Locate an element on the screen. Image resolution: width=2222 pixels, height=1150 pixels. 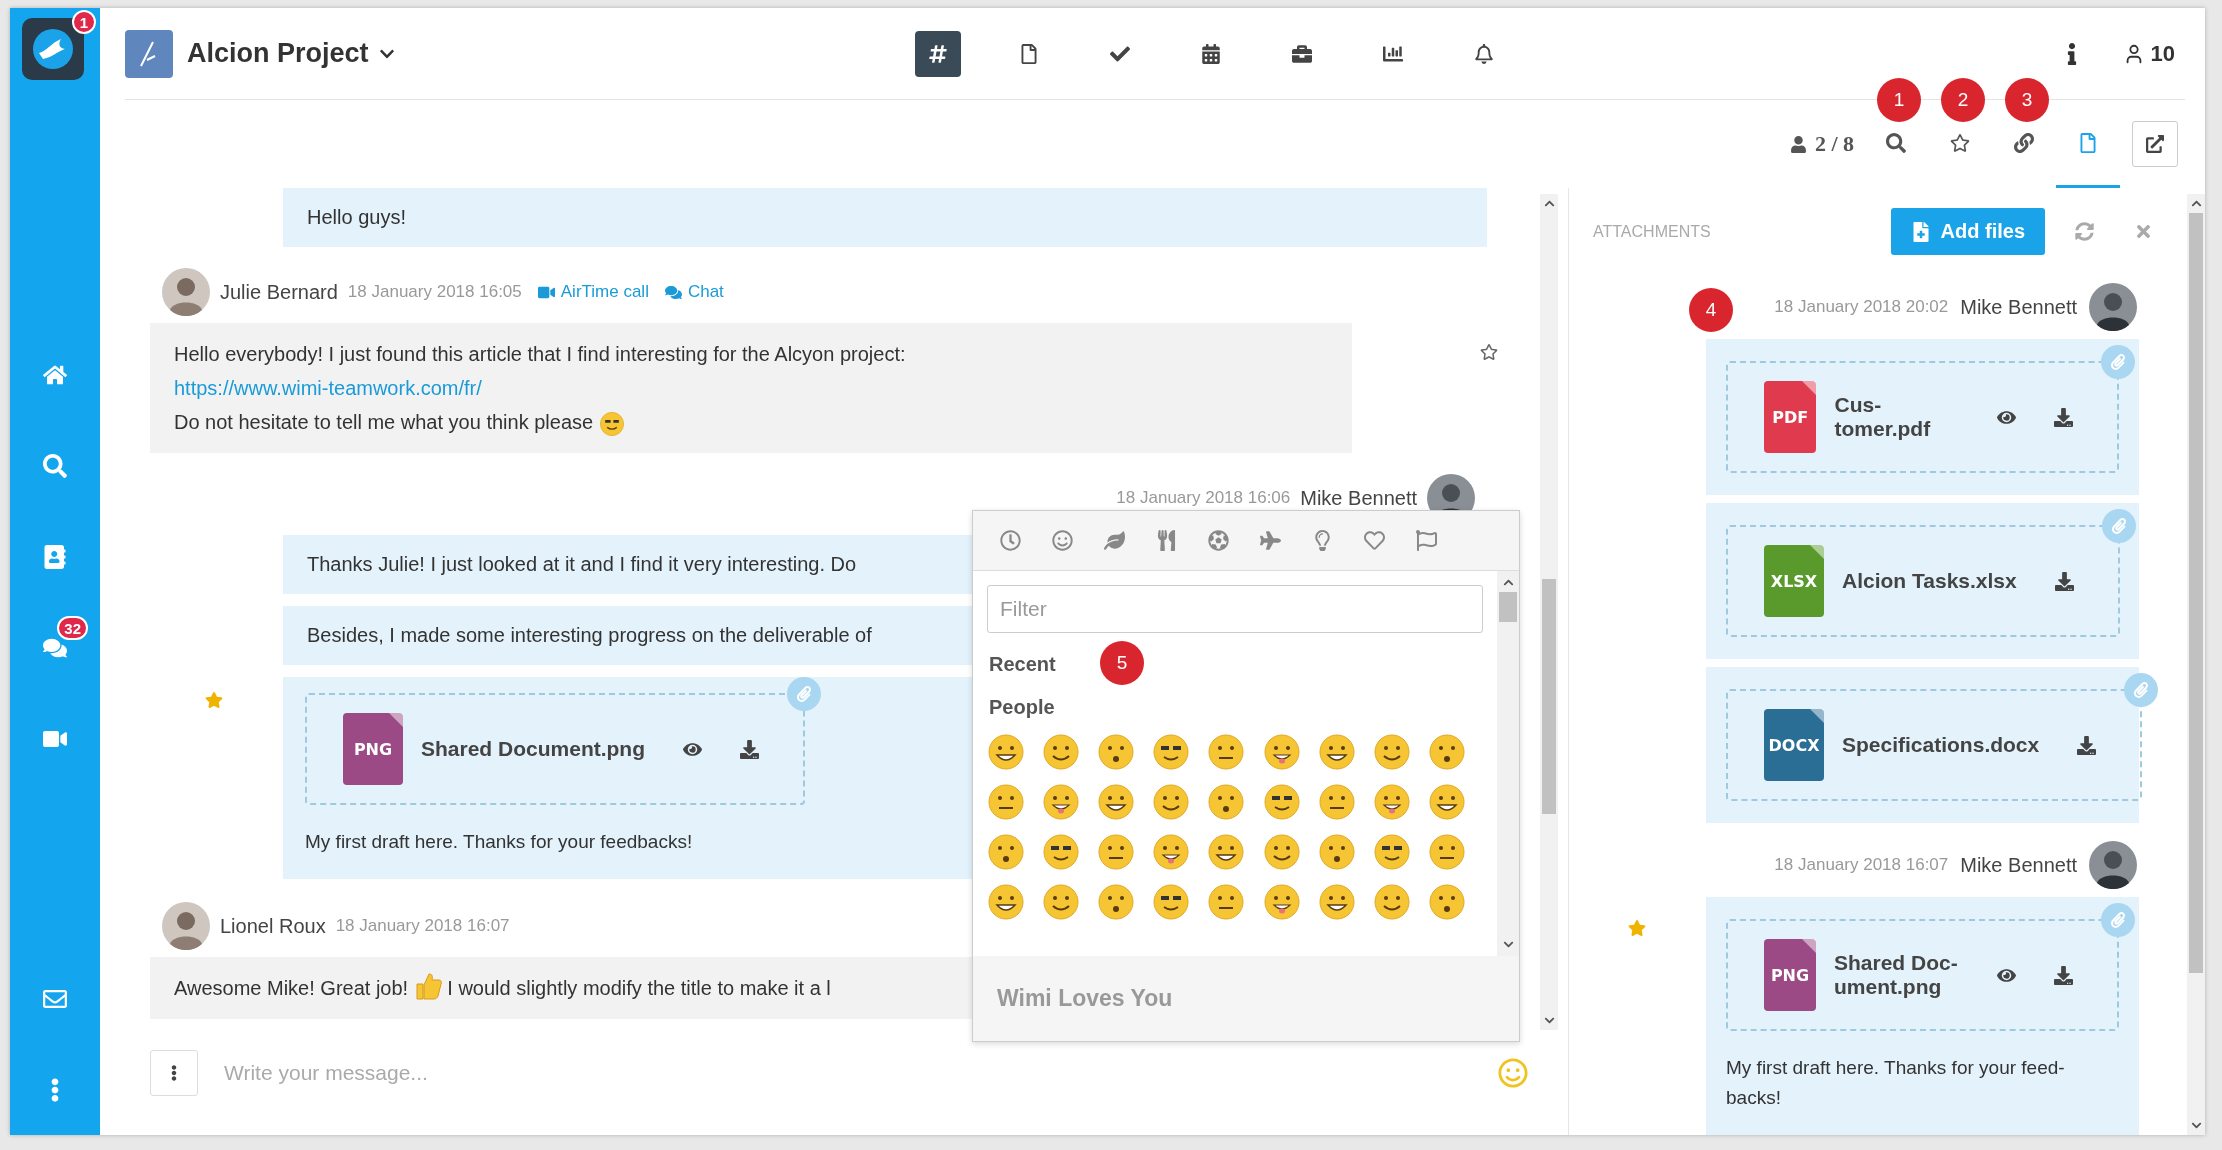
bell-icon is located at coordinates (1484, 53).